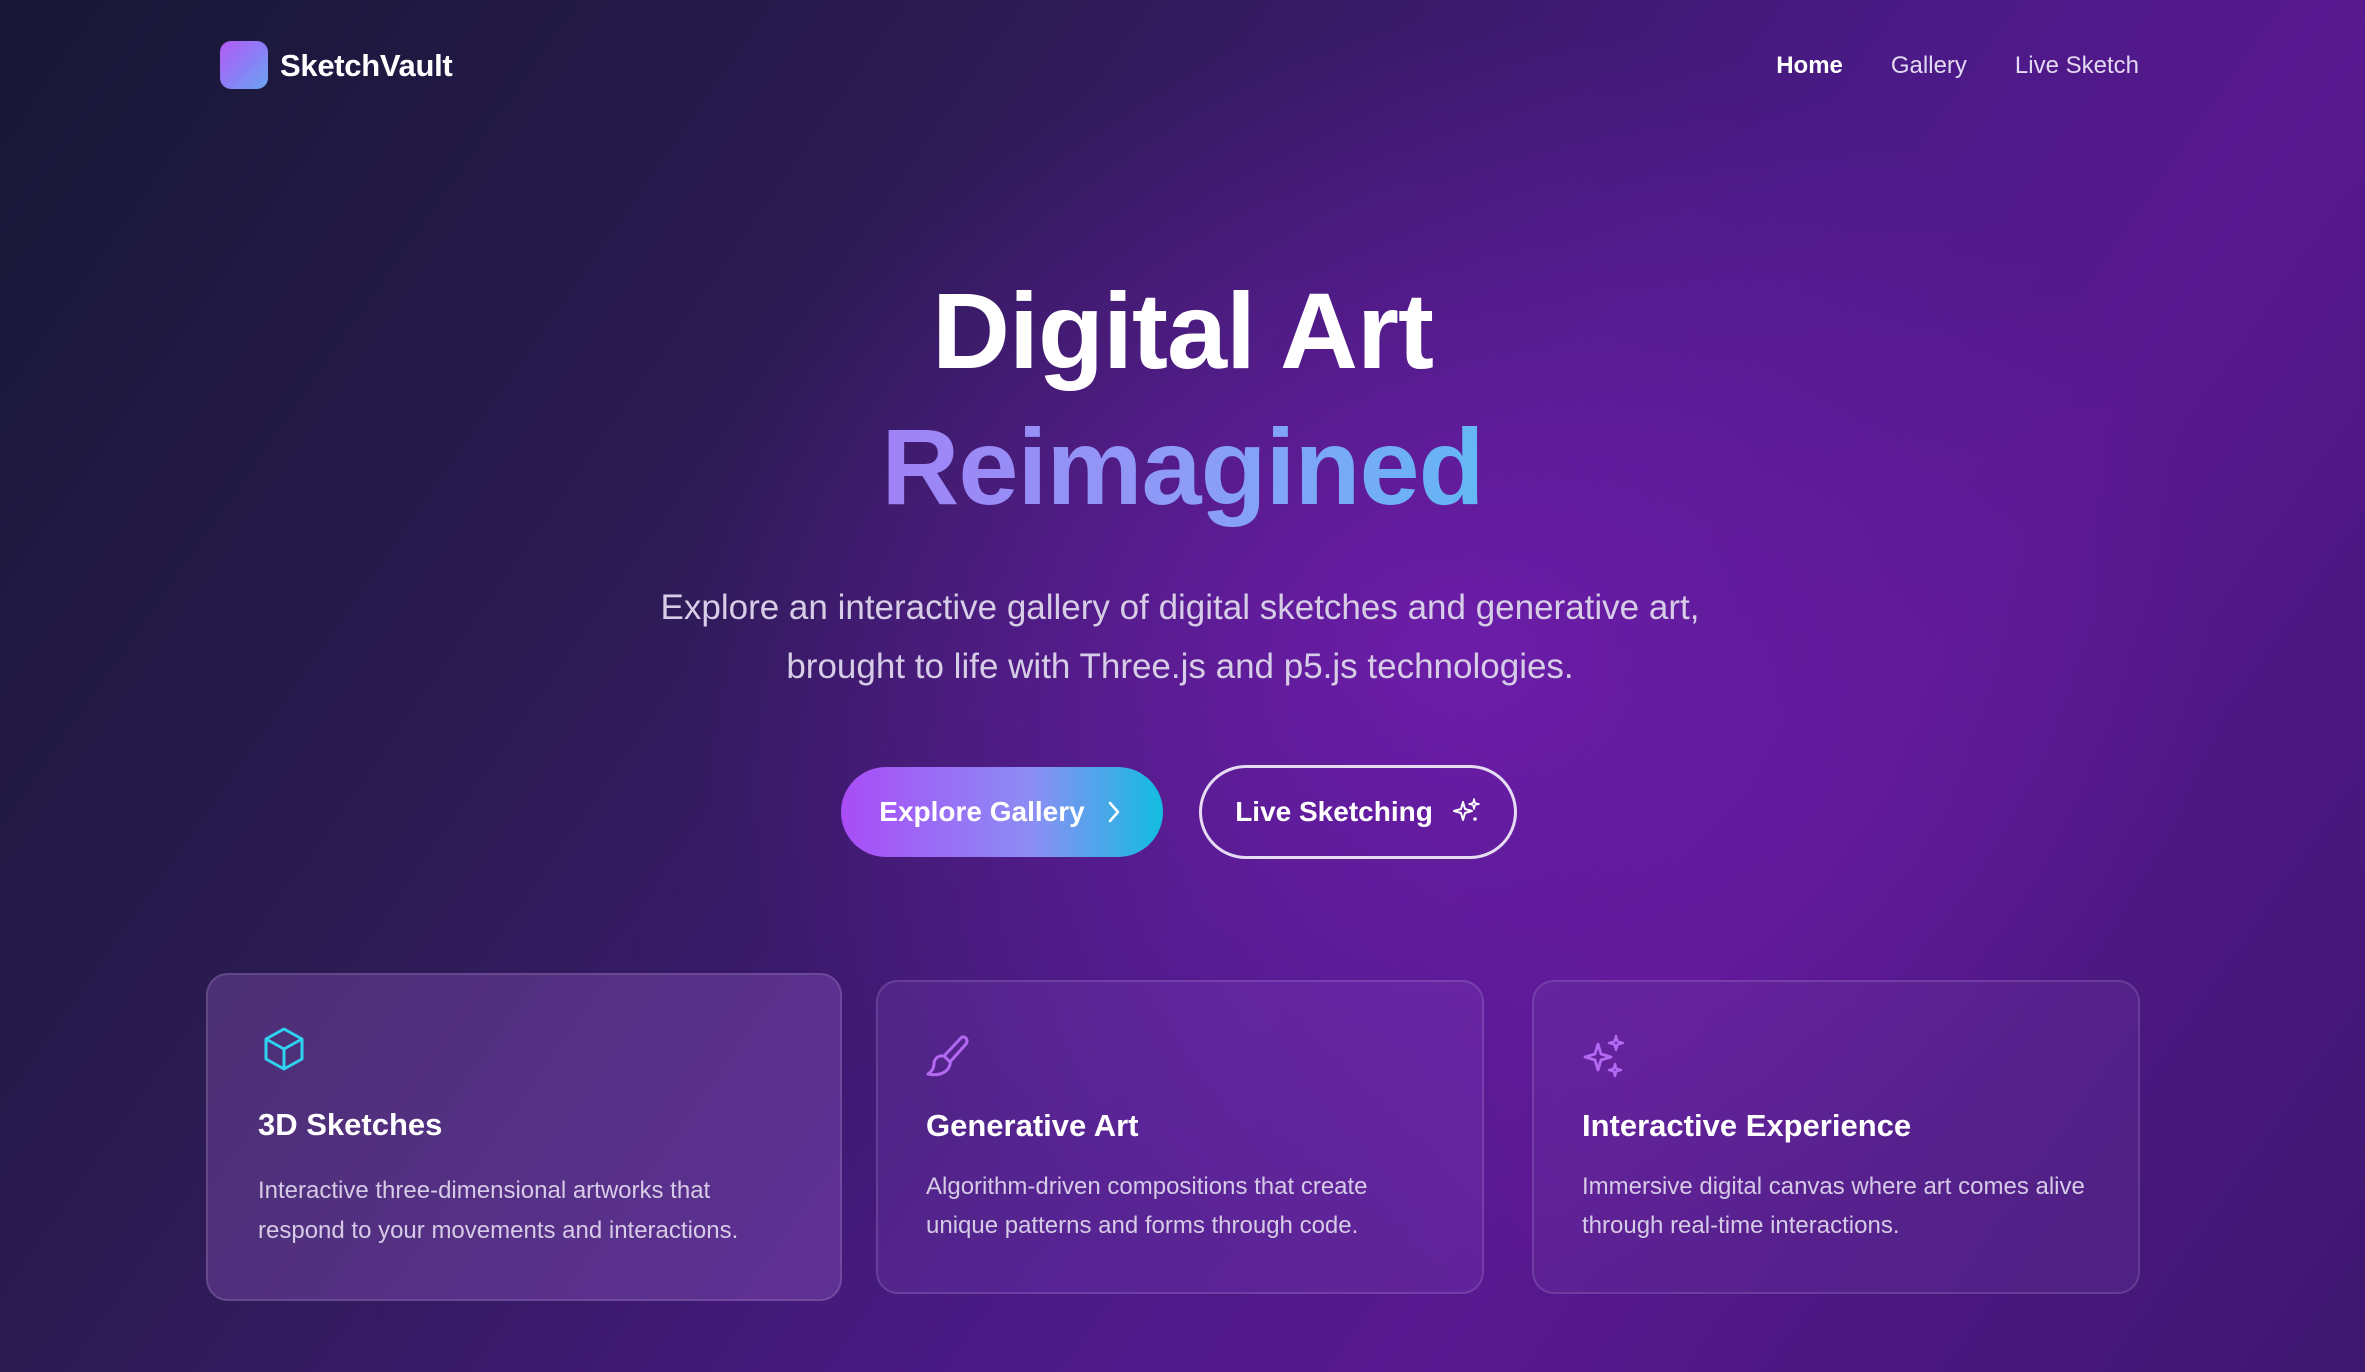 This screenshot has width=2365, height=1372. What do you see at coordinates (244, 65) in the screenshot?
I see `logo-icon` at bounding box center [244, 65].